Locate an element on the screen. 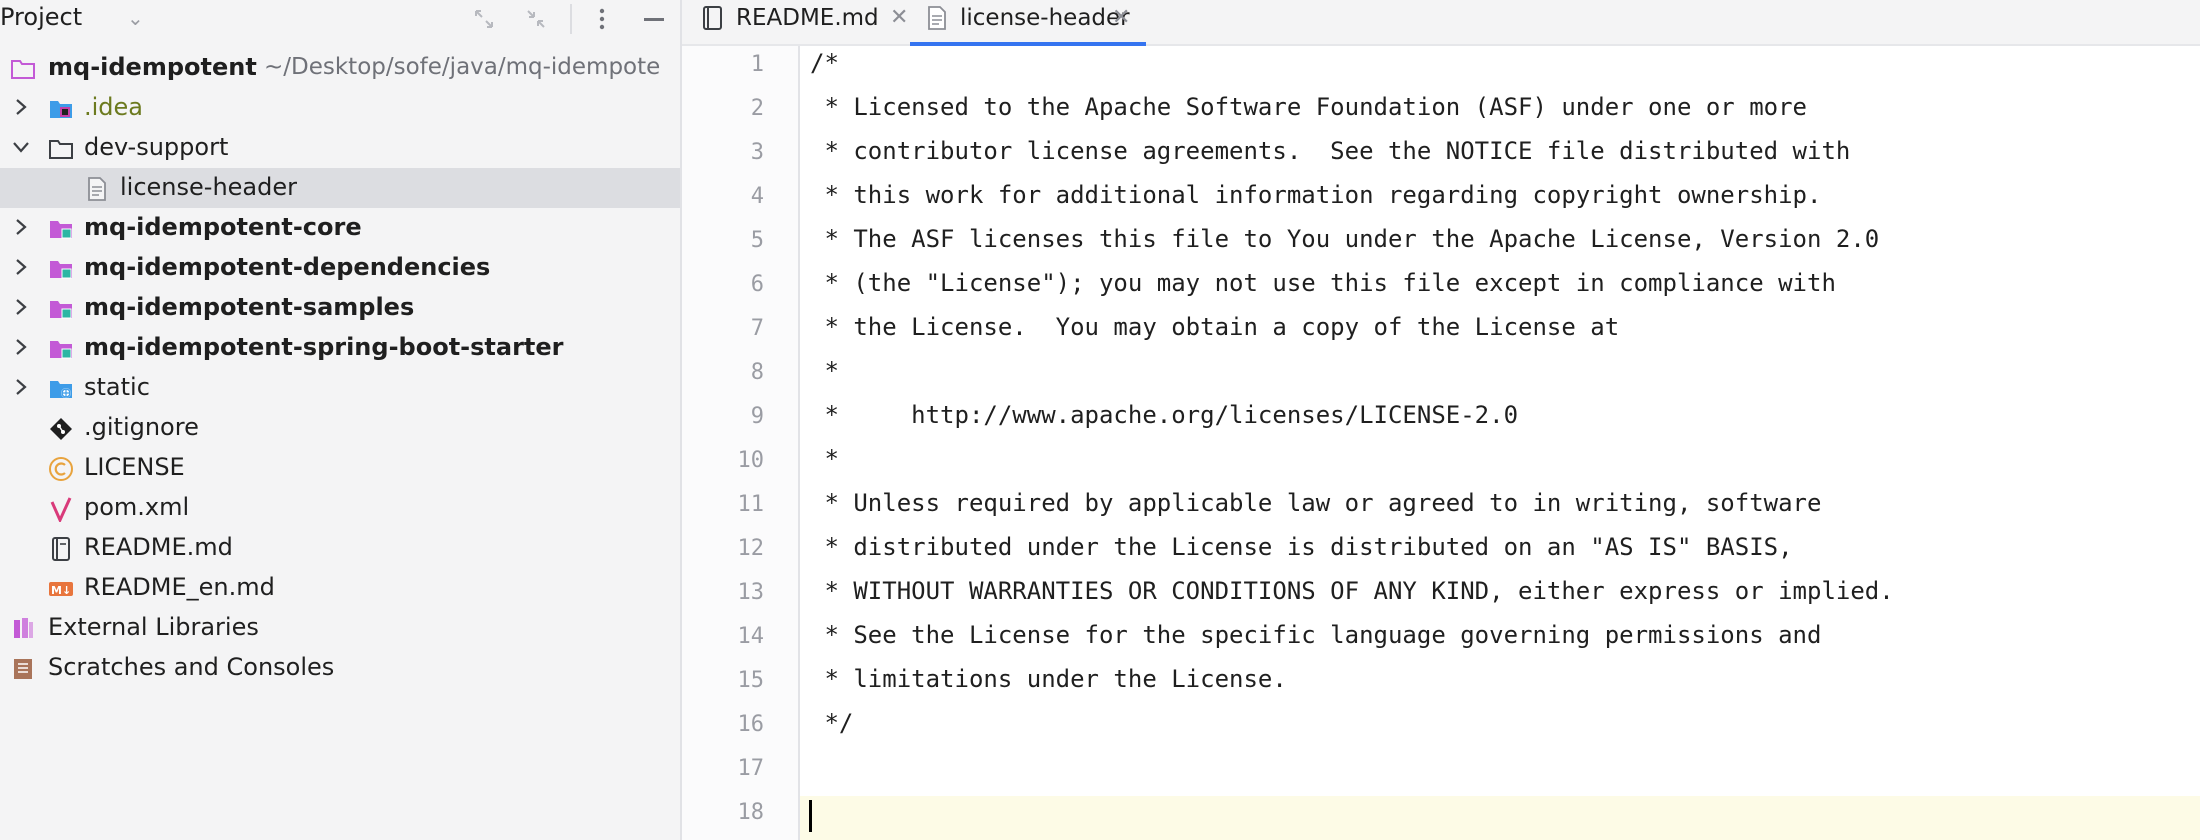 The height and width of the screenshot is (840, 2200). tree-item-label: dev-support is located at coordinates (156, 147).